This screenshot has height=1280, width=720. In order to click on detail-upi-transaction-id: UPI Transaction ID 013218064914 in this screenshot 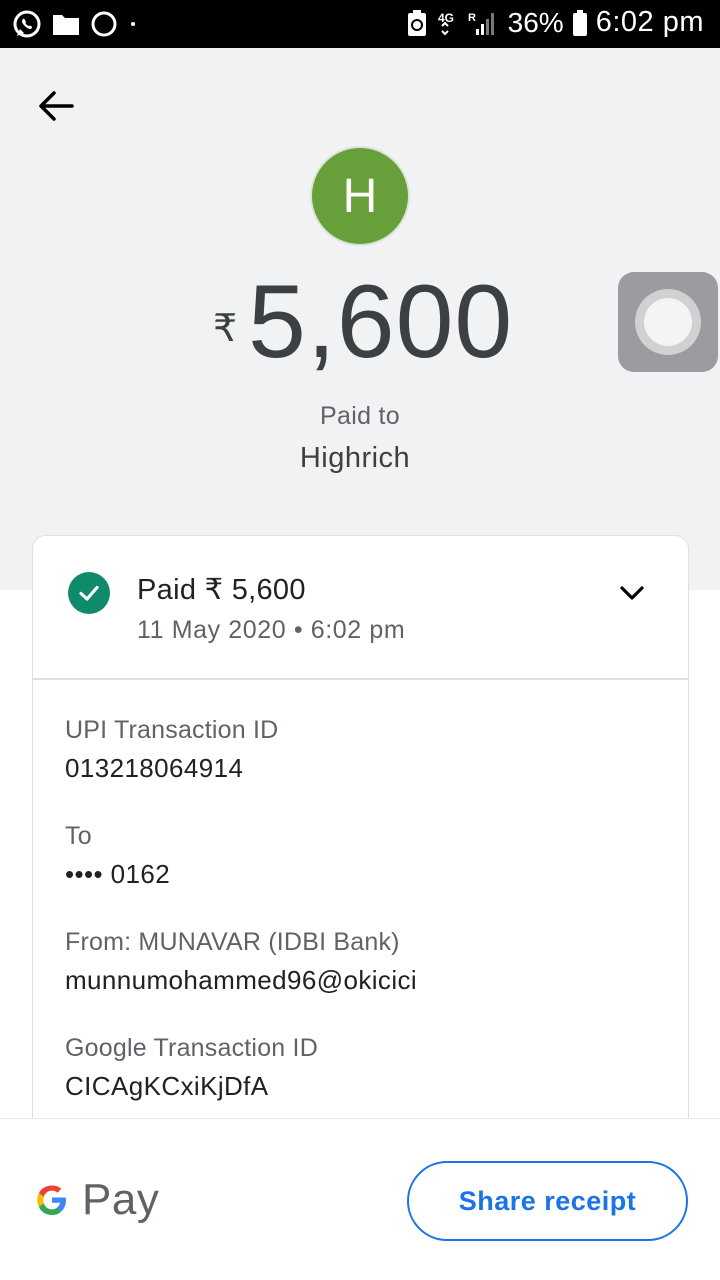, I will do `click(365, 750)`.